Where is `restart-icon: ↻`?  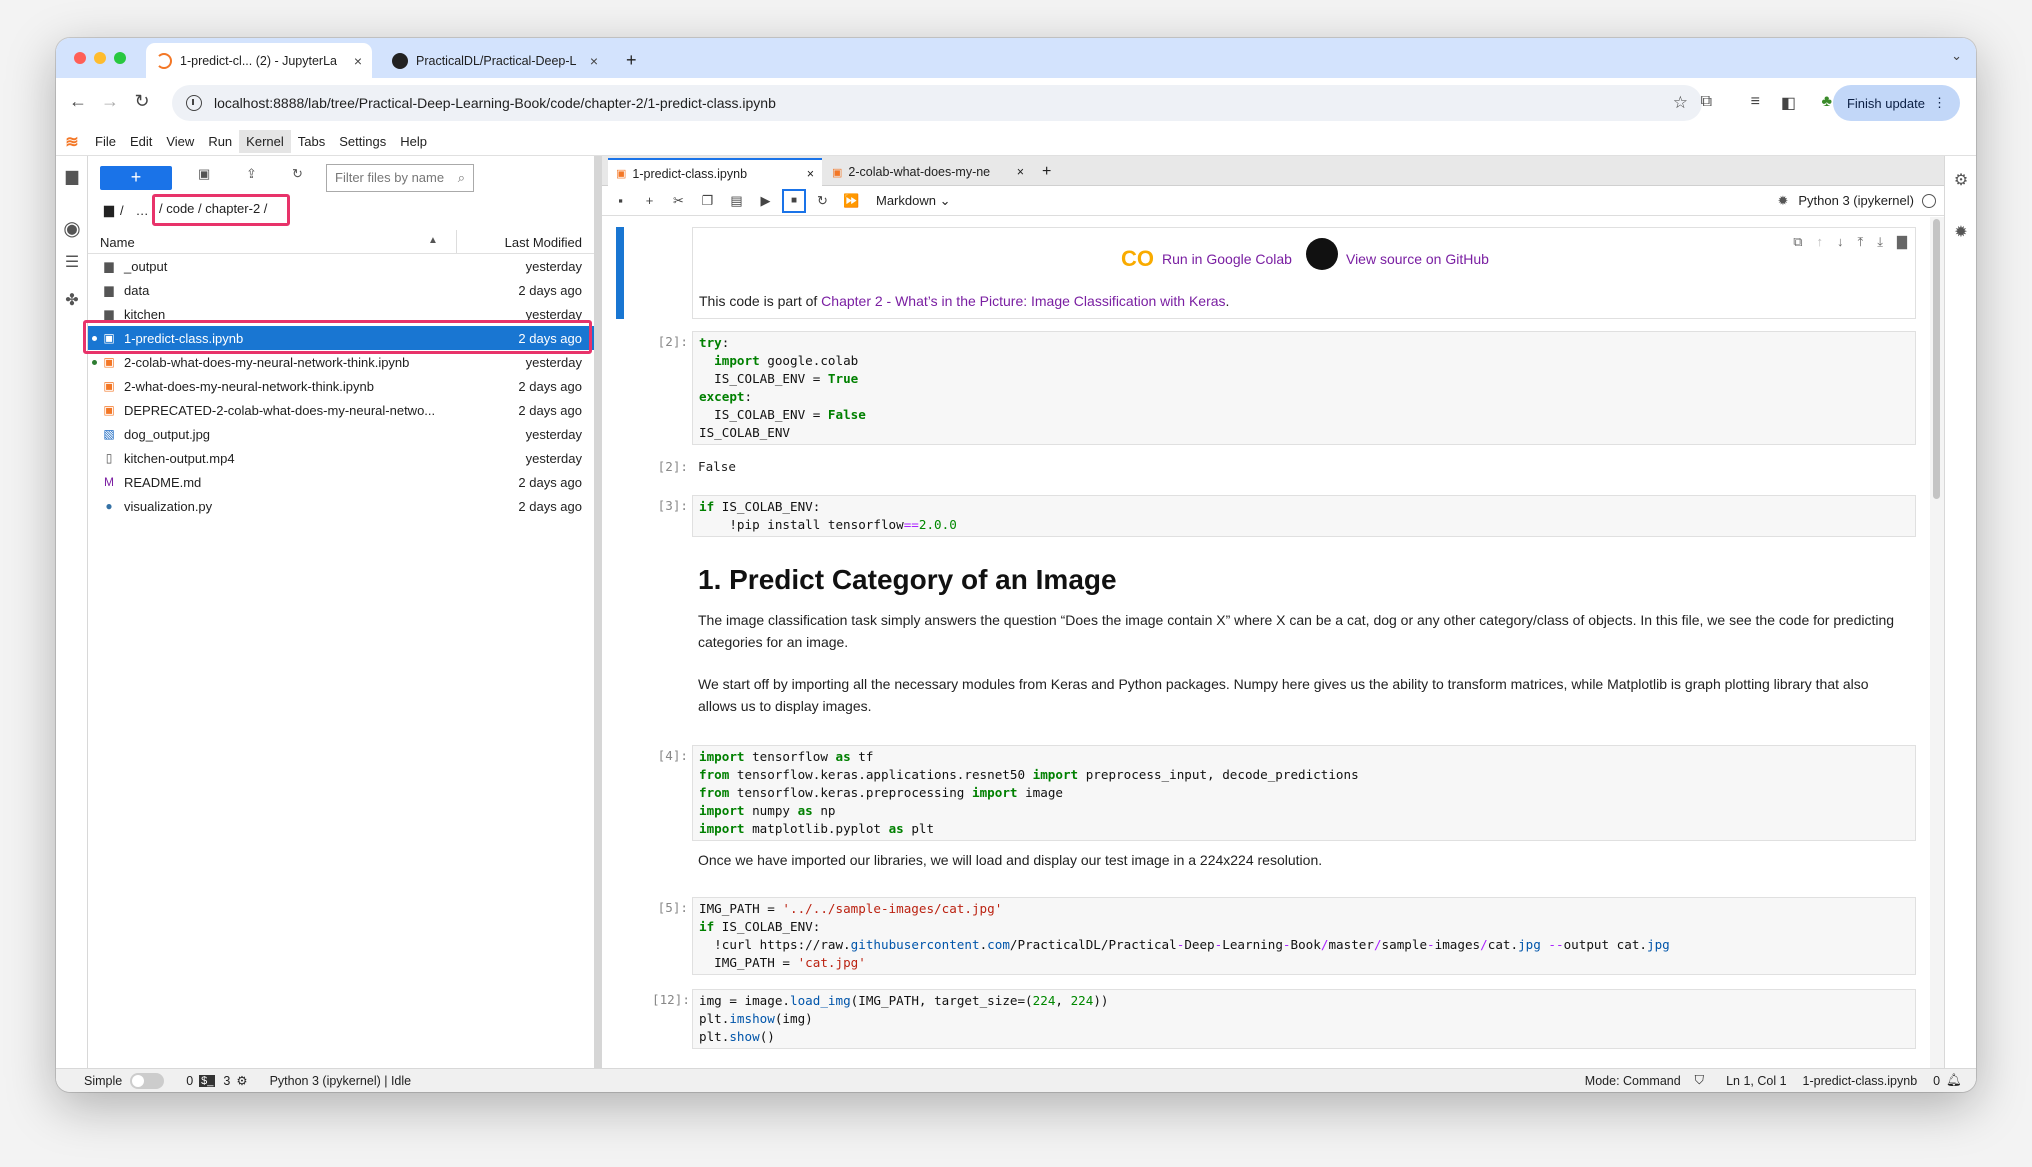
restart-icon: ↻ is located at coordinates (822, 201).